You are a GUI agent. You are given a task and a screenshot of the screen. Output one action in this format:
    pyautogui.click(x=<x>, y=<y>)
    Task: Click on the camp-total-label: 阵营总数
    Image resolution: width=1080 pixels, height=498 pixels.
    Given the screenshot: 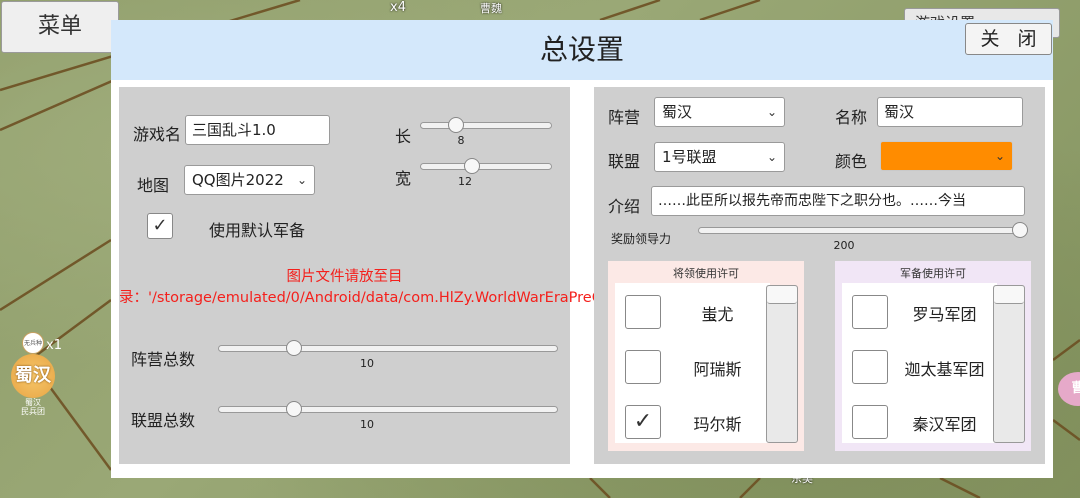 What is the action you would take?
    pyautogui.click(x=163, y=359)
    